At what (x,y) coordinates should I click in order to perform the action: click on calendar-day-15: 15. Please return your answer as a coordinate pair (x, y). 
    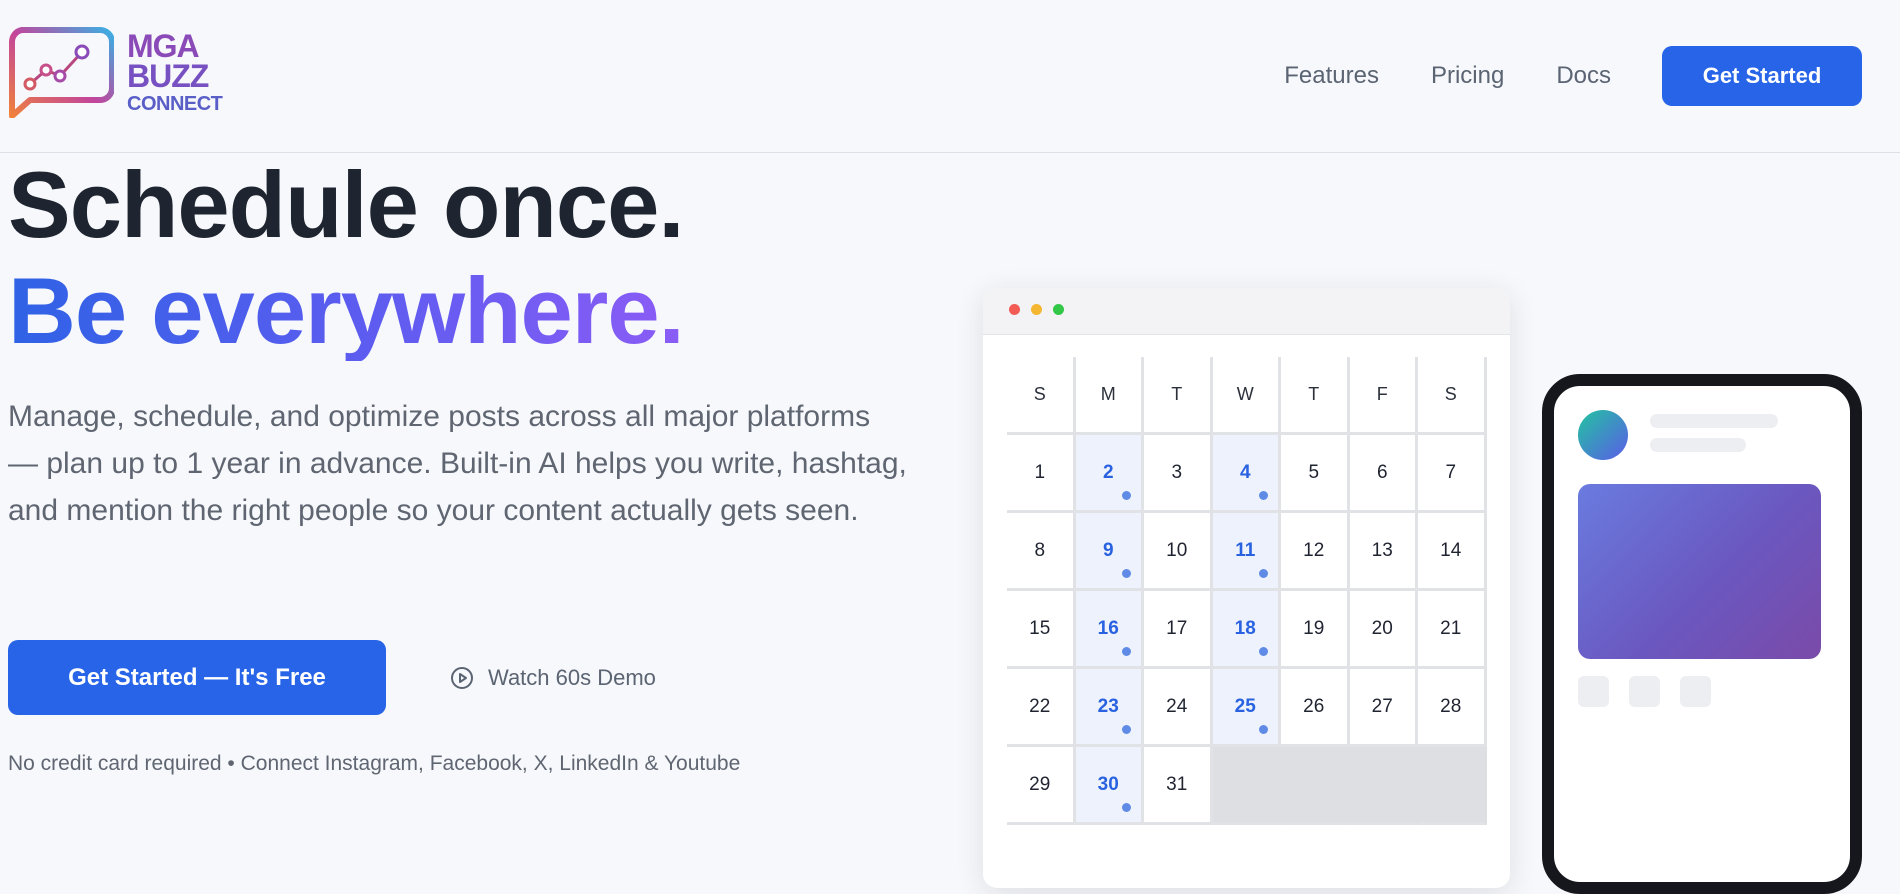
    Looking at the image, I should click on (1041, 630).